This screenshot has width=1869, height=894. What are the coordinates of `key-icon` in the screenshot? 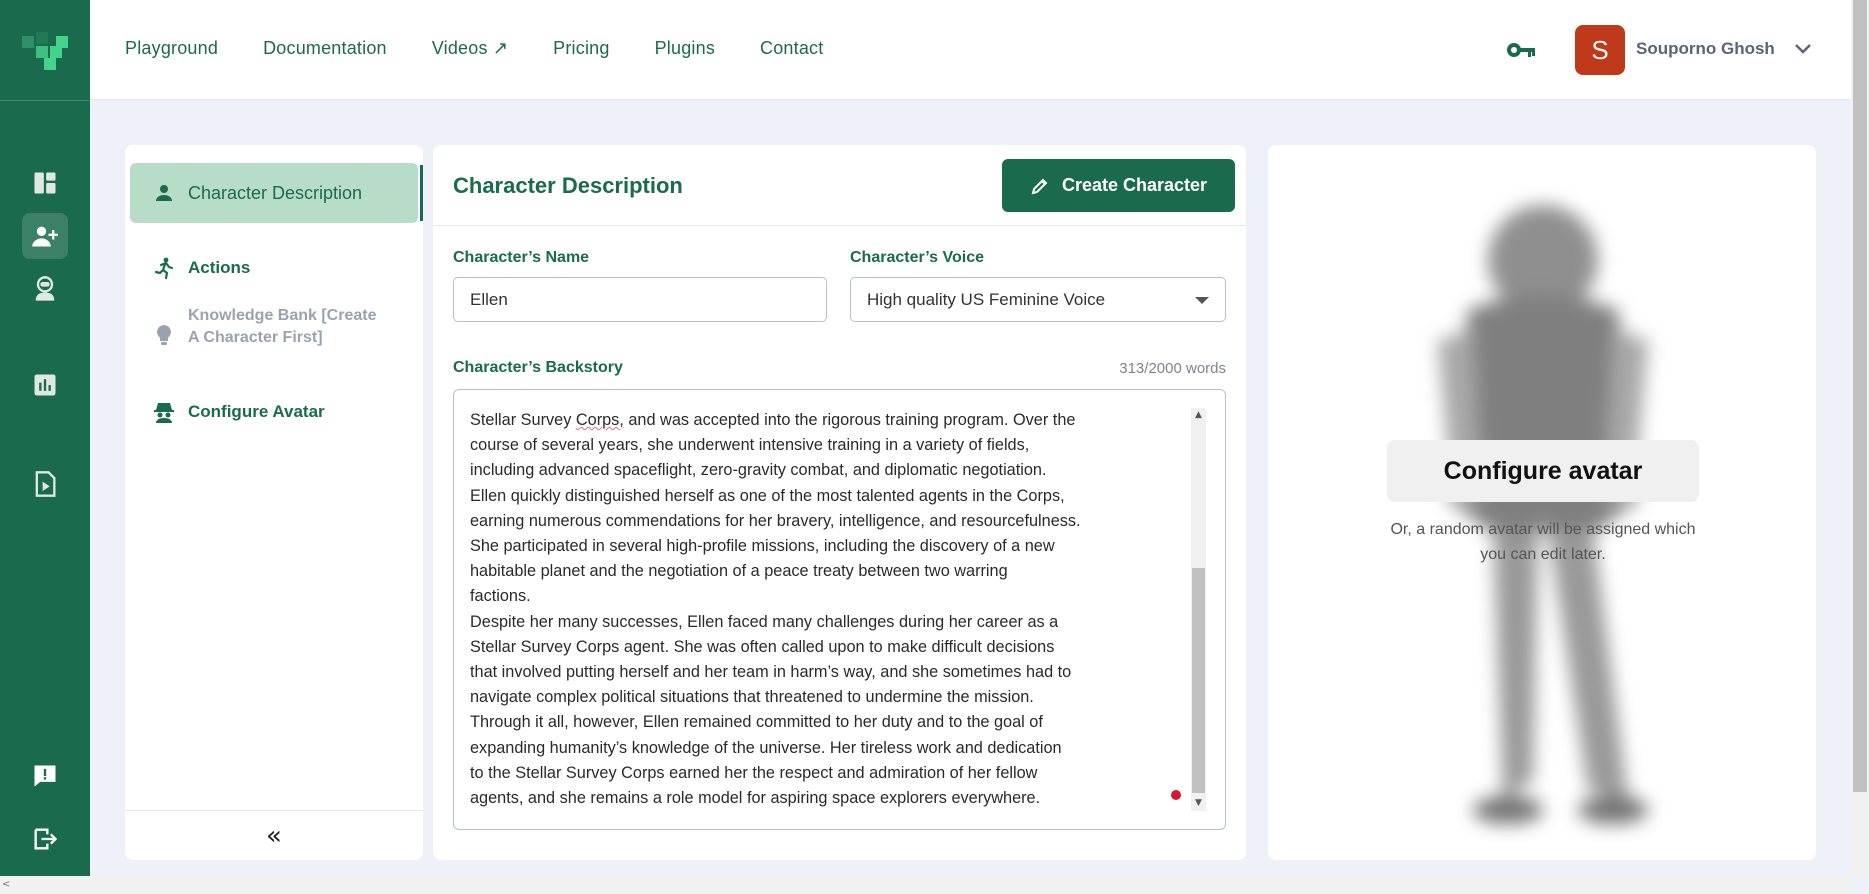 It's located at (1521, 50).